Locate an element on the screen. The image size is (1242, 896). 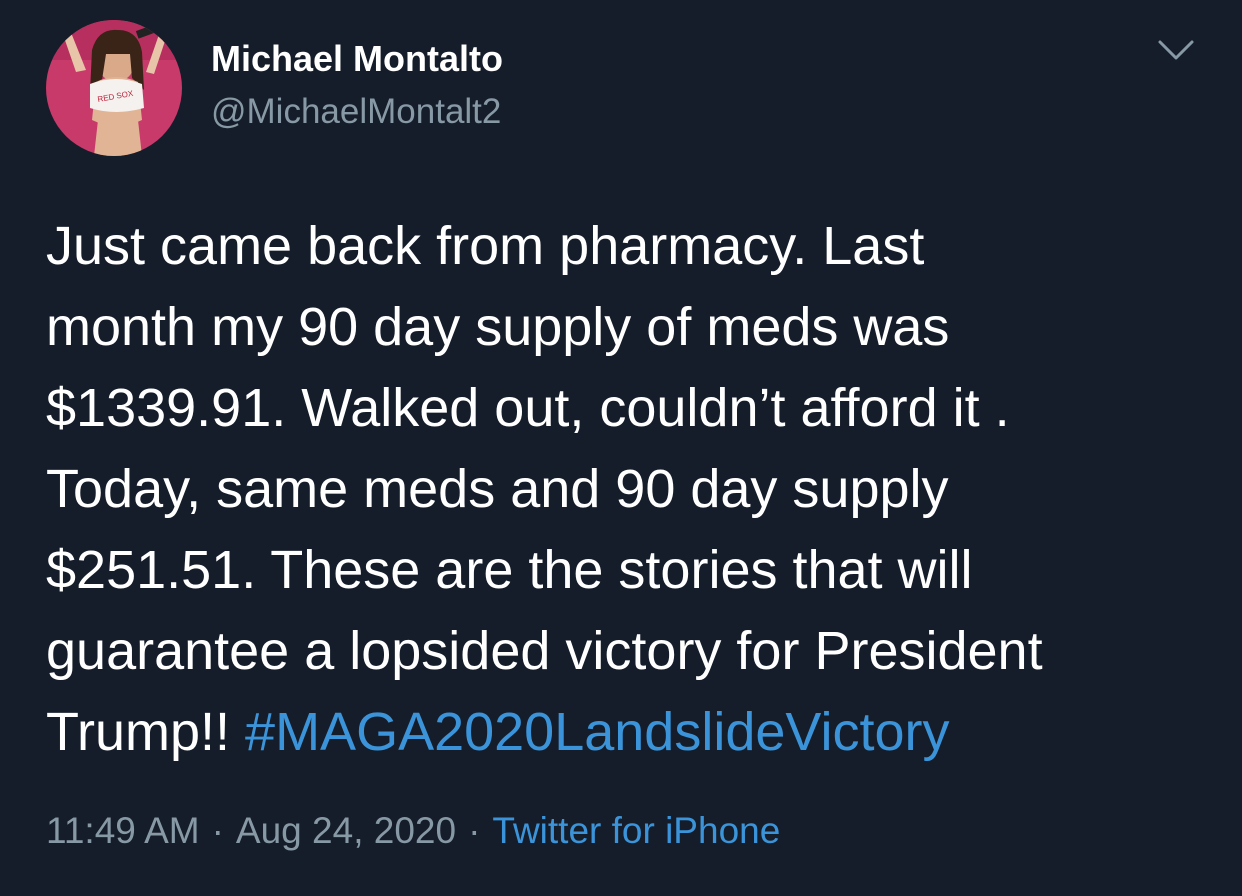
tweet-source-link: Twitter for iPhone is located at coordinates (636, 830).